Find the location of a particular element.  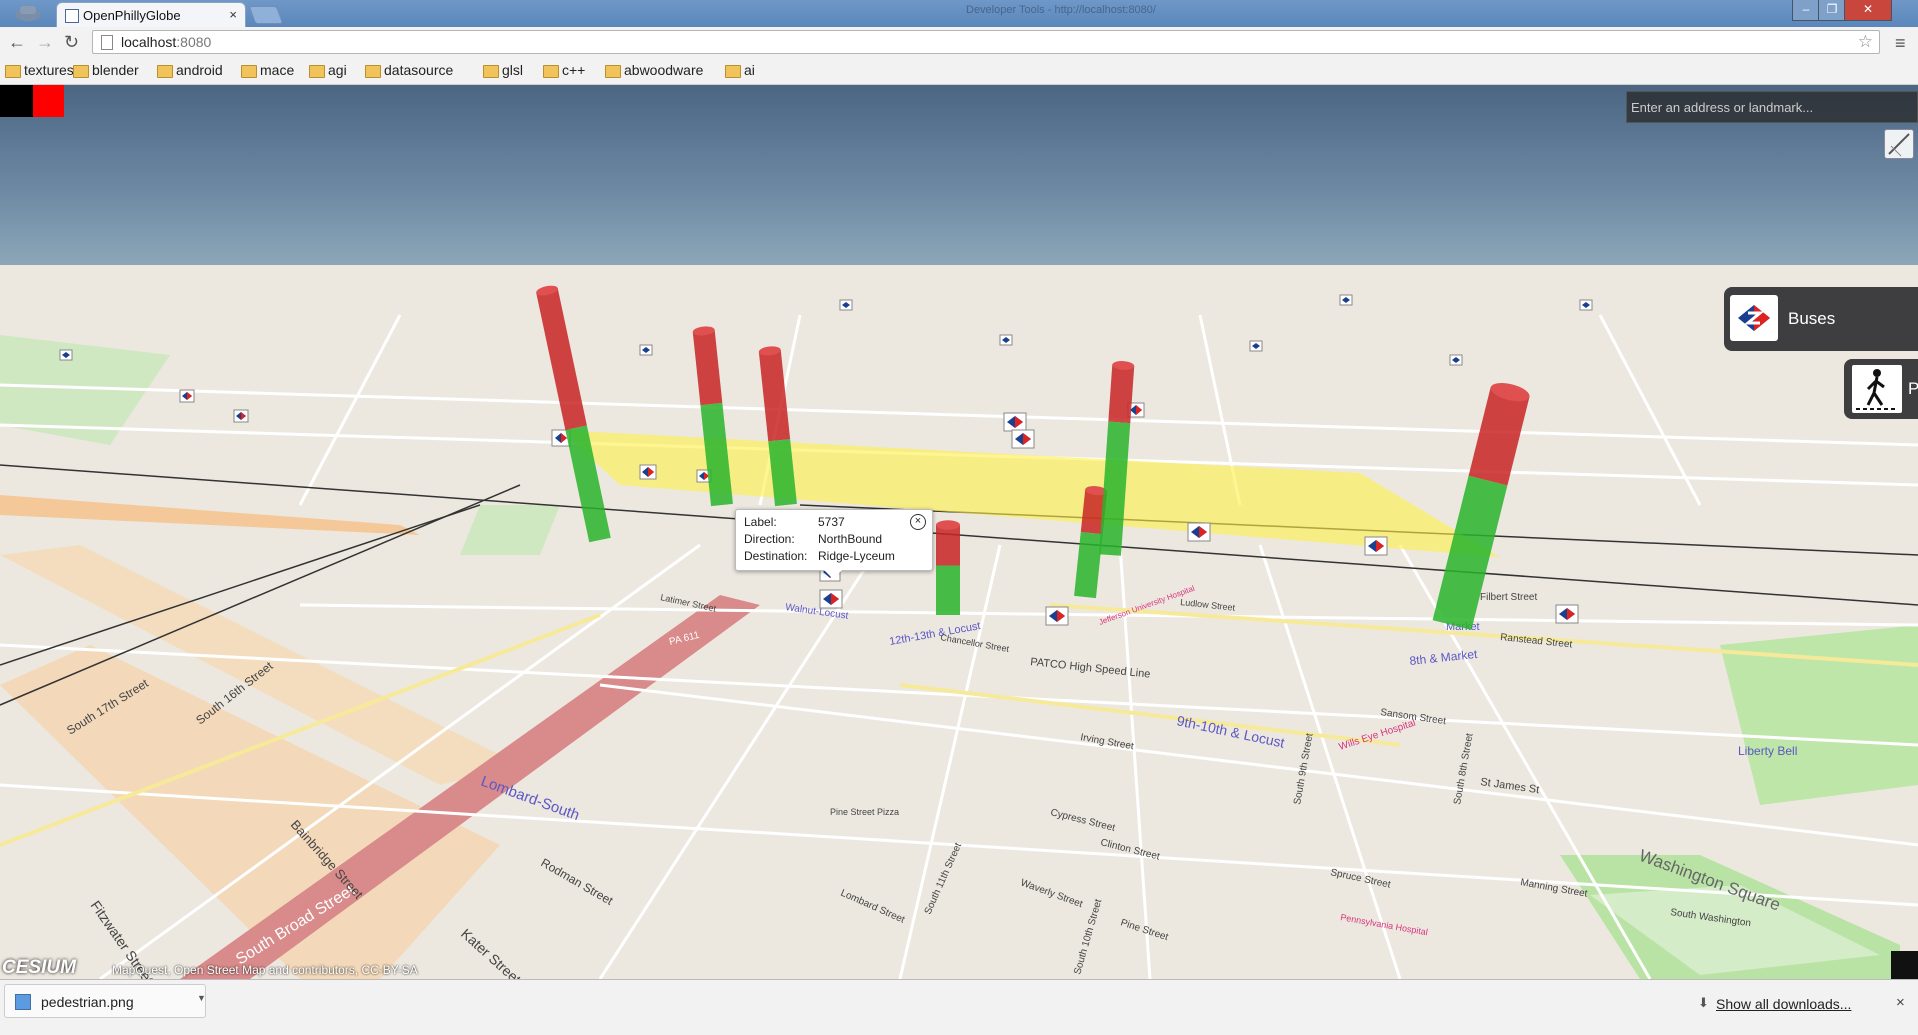

bookmark-folder: datasource is located at coordinates (407, 70).